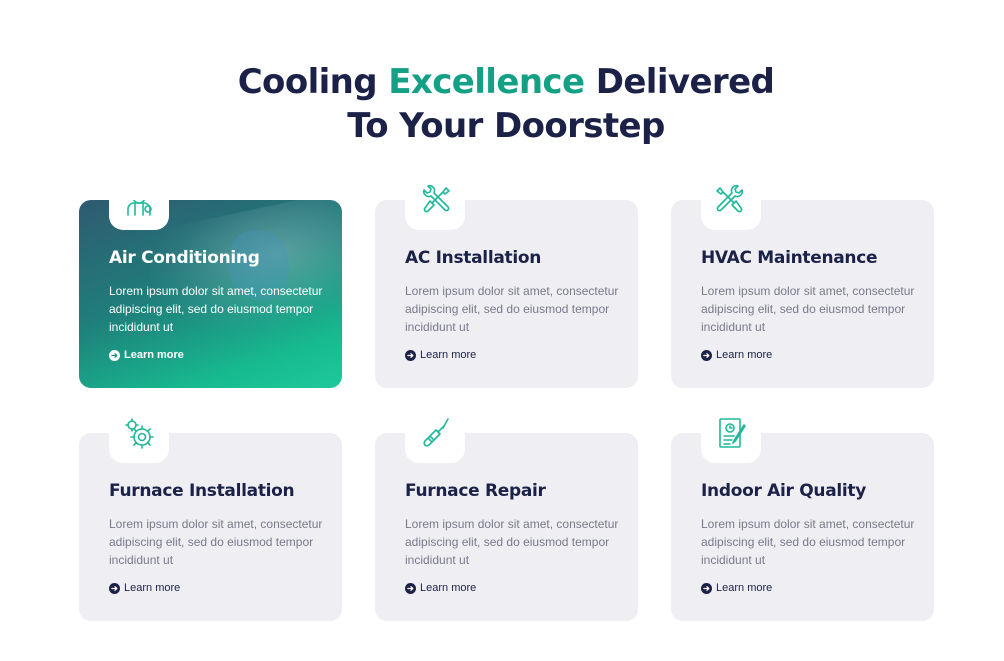 The width and height of the screenshot is (1004, 661). Describe the element at coordinates (685, 82) in the screenshot. I see `heading-word: Delivered` at that location.